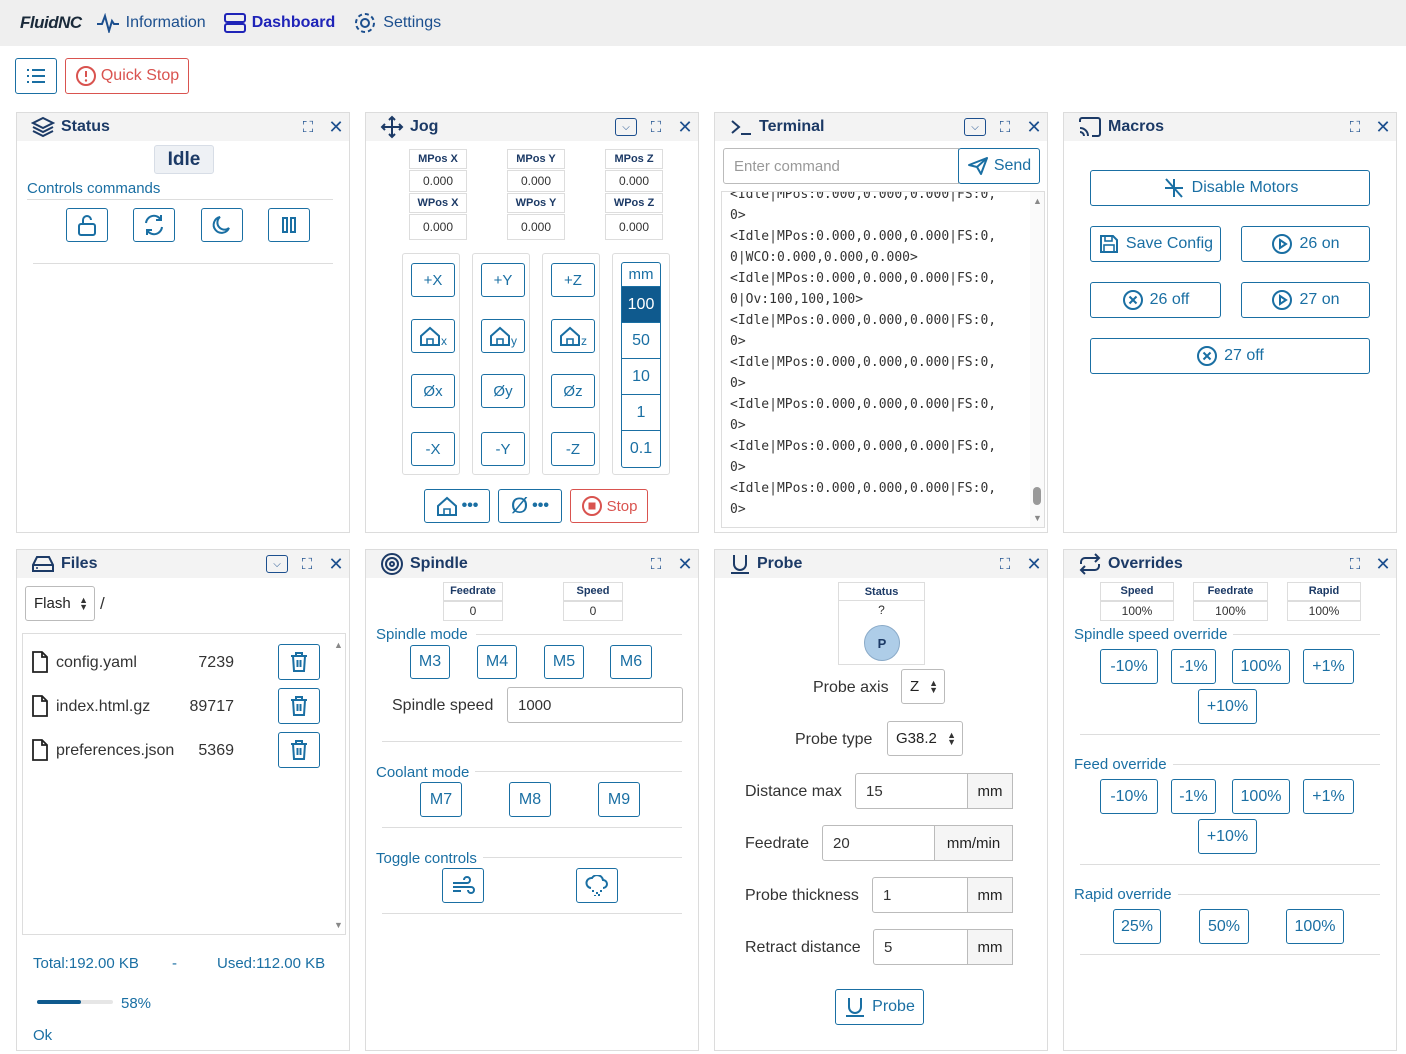  Describe the element at coordinates (1129, 796) in the screenshot. I see `feed-minus-10-button: -10%` at that location.